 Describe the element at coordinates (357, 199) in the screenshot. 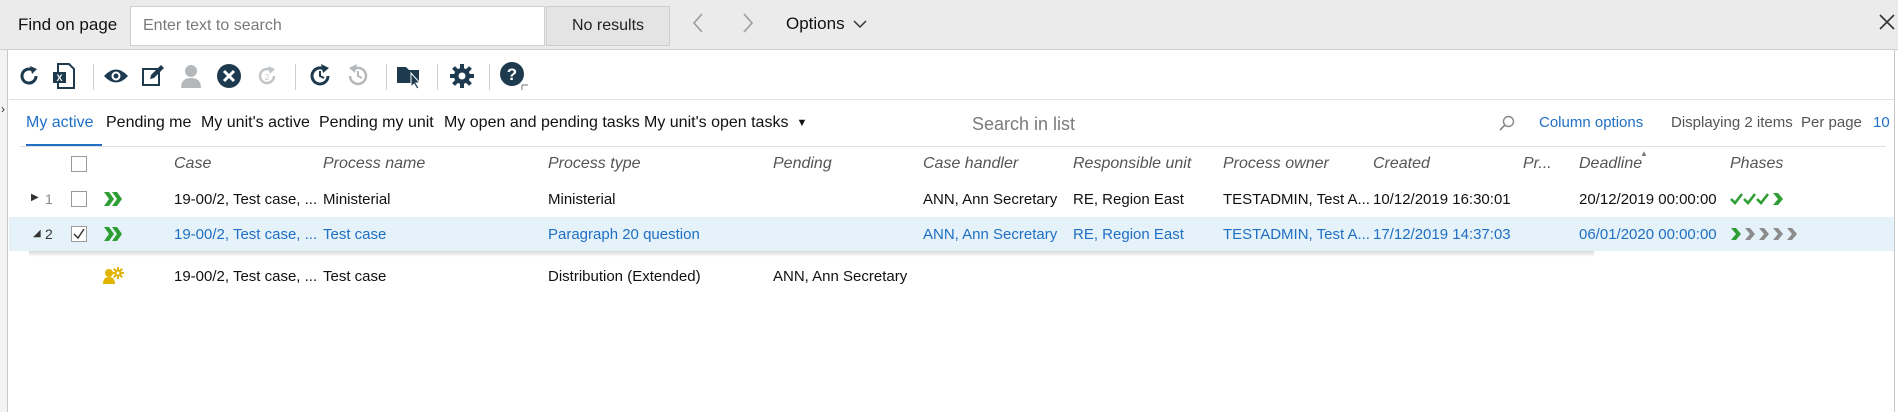

I see `process-name-cell: Ministerial` at that location.